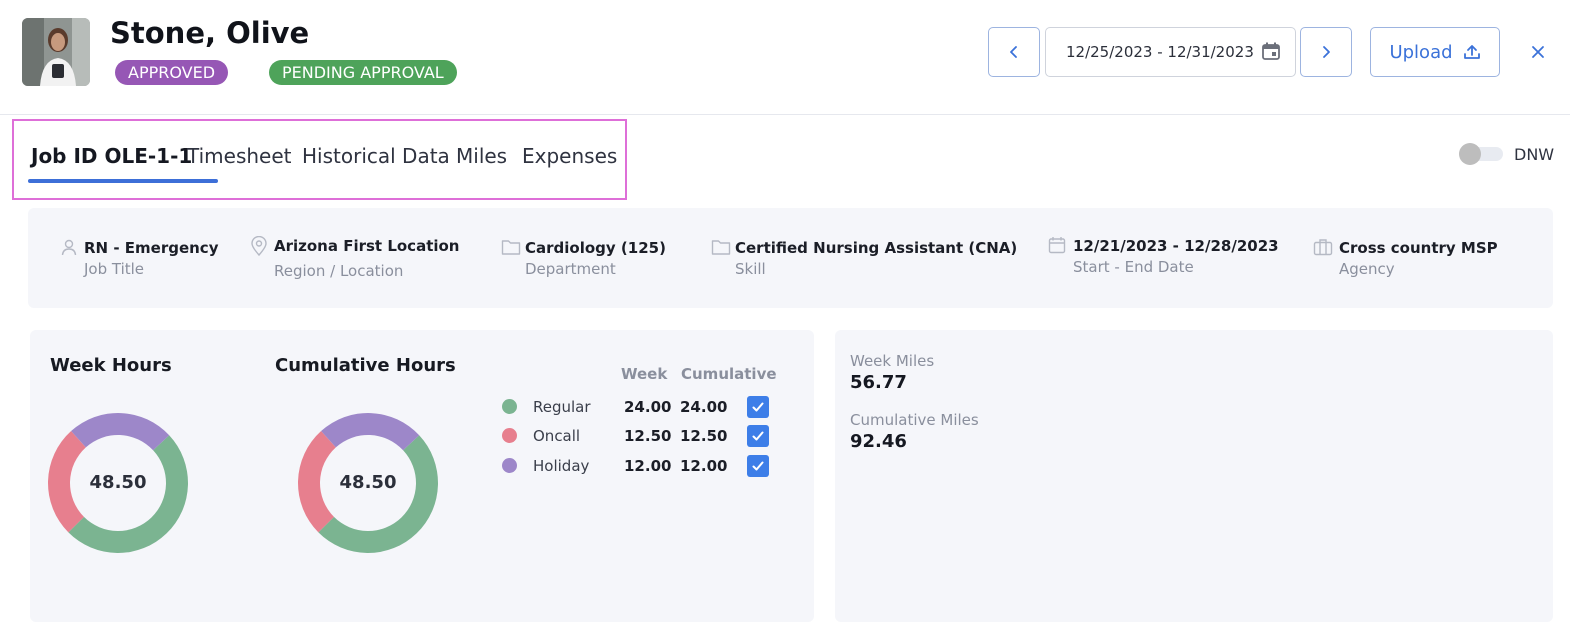  What do you see at coordinates (561, 466) in the screenshot?
I see `holiday-label: Holiday` at bounding box center [561, 466].